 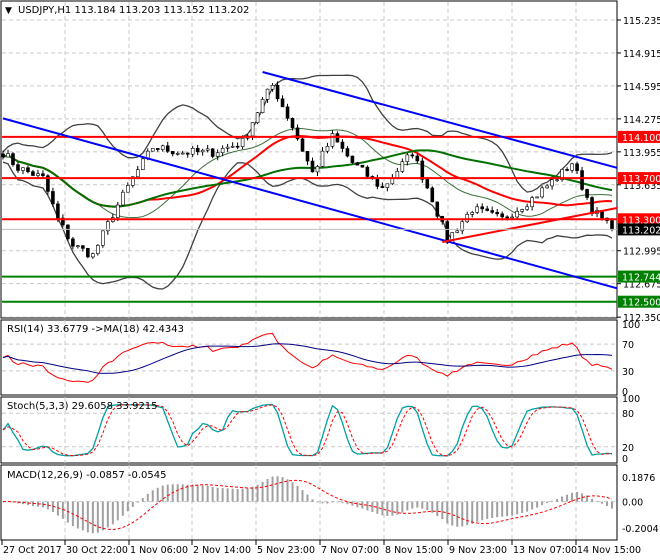 What do you see at coordinates (628, 372) in the screenshot?
I see `rsi-axis-label: 30` at bounding box center [628, 372].